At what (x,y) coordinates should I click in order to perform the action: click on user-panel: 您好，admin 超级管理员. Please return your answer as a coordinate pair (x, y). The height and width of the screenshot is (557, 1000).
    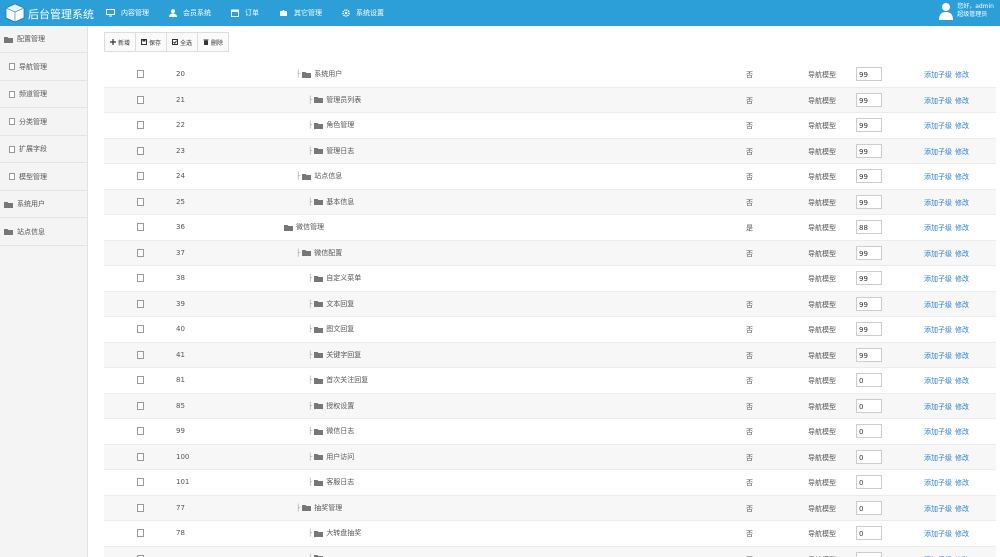
    Looking at the image, I should click on (966, 11).